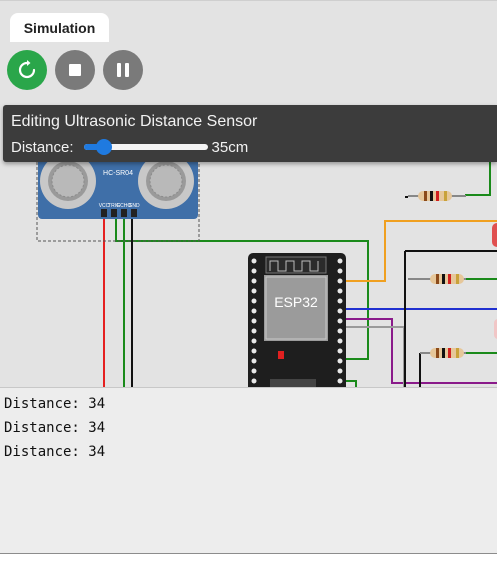 Image resolution: width=497 pixels, height=573 pixels. I want to click on sensor-pin-label: GND, so click(134, 206).